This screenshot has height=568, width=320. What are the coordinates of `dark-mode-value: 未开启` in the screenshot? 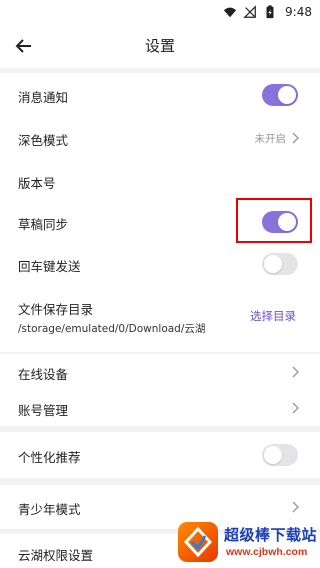 It's located at (270, 139).